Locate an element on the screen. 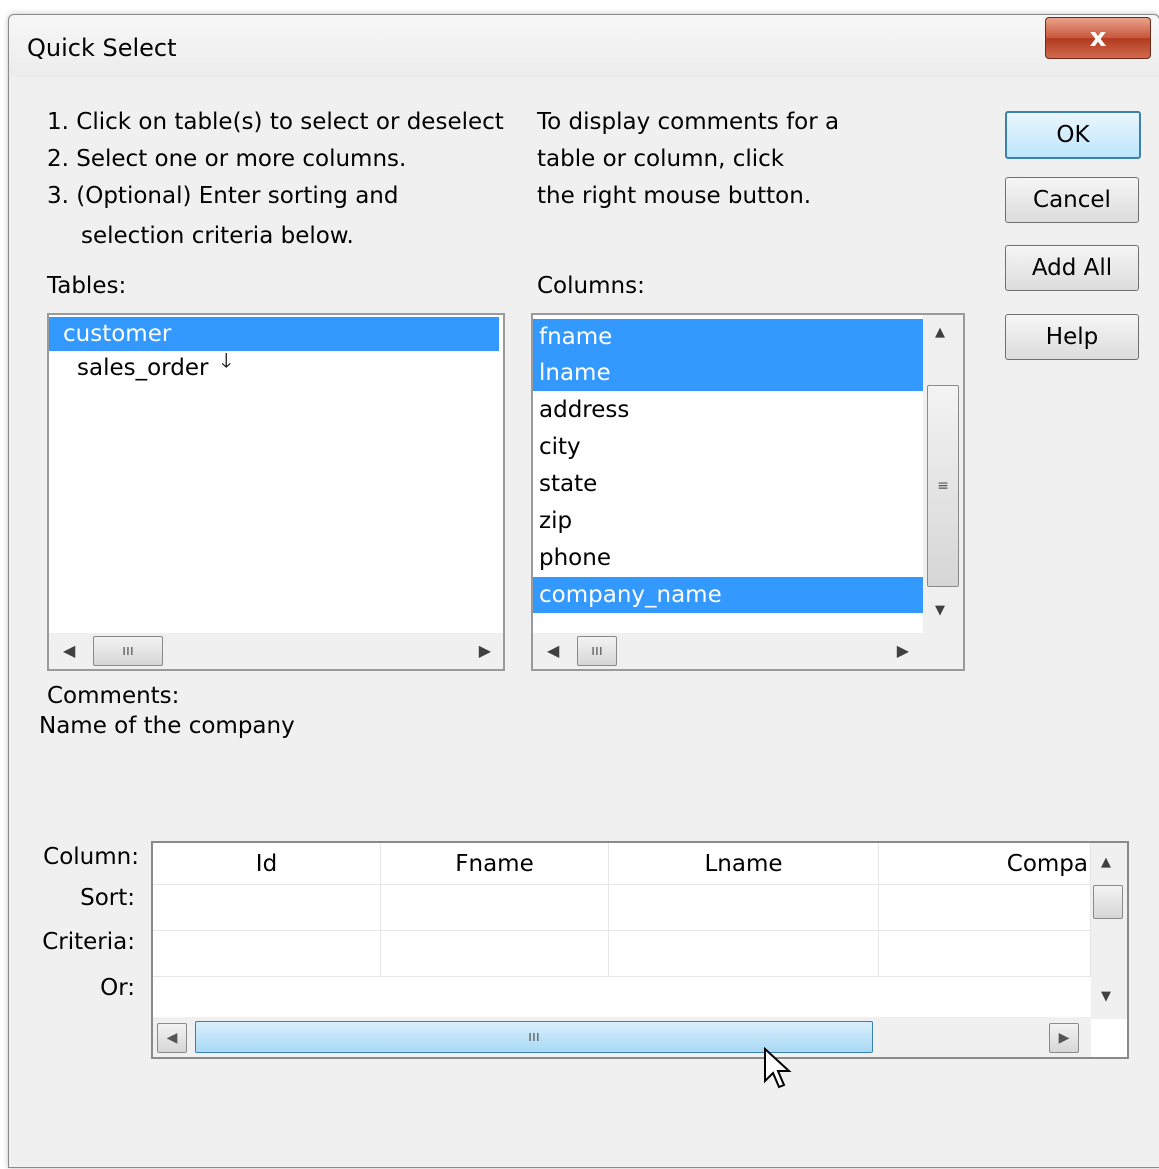 The image size is (1159, 1169). down-arrow-icon: 🡓 is located at coordinates (226, 360).